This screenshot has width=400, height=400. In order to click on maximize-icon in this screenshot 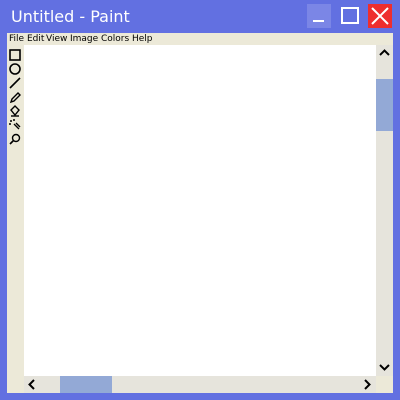, I will do `click(350, 15)`.